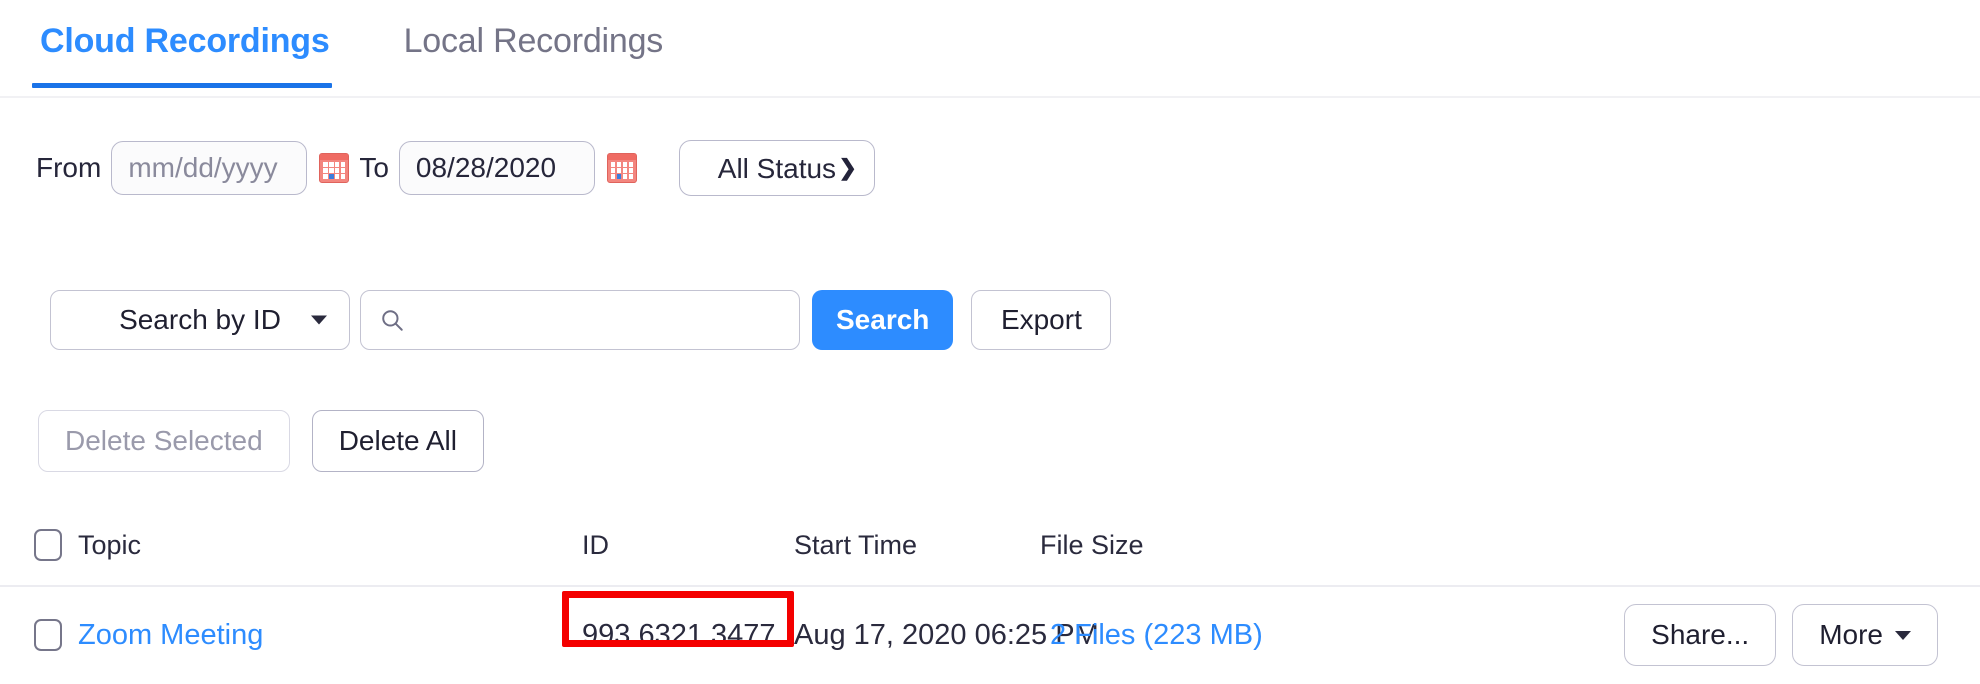 This screenshot has height=684, width=1980. What do you see at coordinates (318, 635) in the screenshot?
I see `row-topic-cell: Zoom Meeting` at bounding box center [318, 635].